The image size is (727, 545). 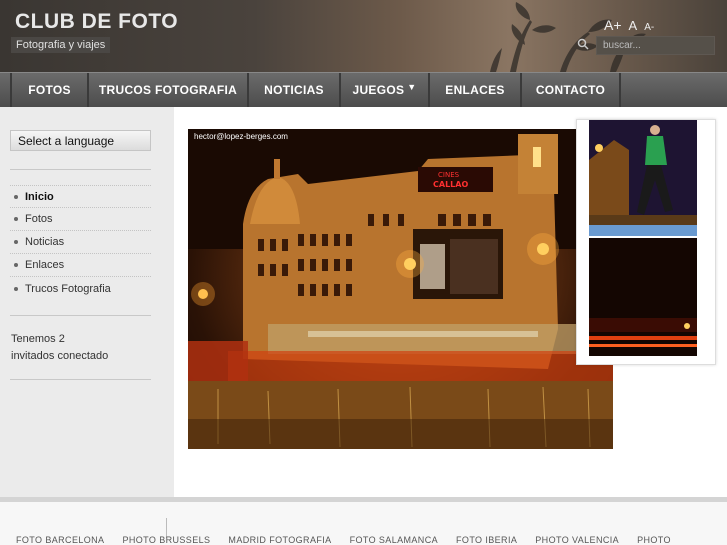 What do you see at coordinates (279, 540) in the screenshot?
I see `footer-link-madrid-fotografia: MADRID FOTOGRAFIA` at bounding box center [279, 540].